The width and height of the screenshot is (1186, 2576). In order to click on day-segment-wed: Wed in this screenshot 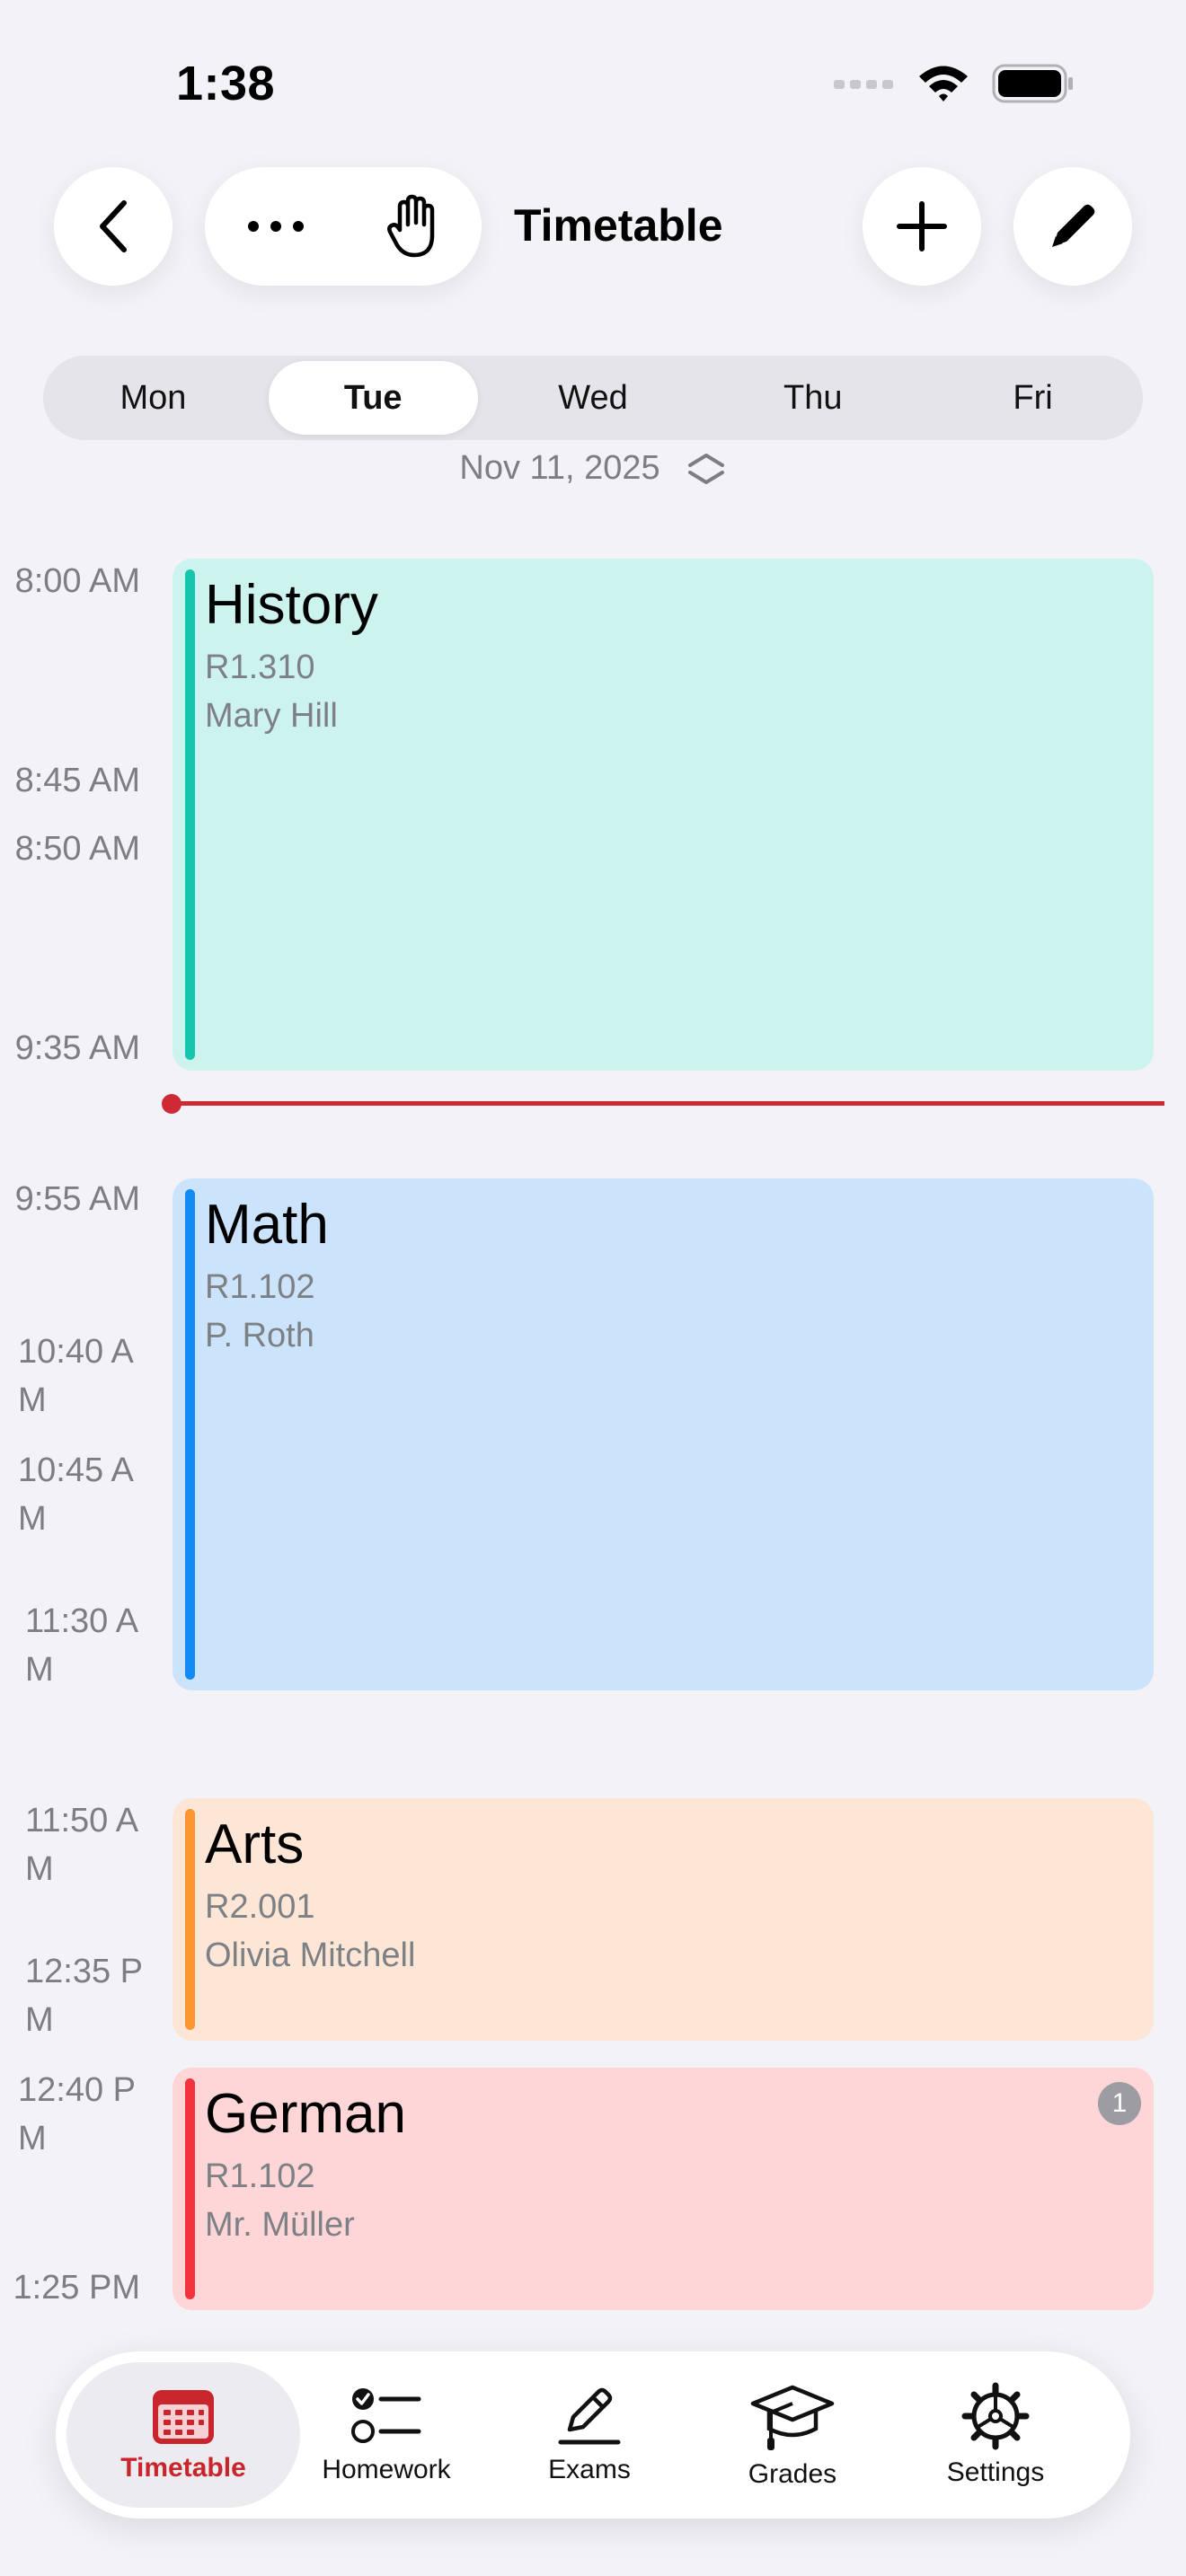, I will do `click(593, 398)`.